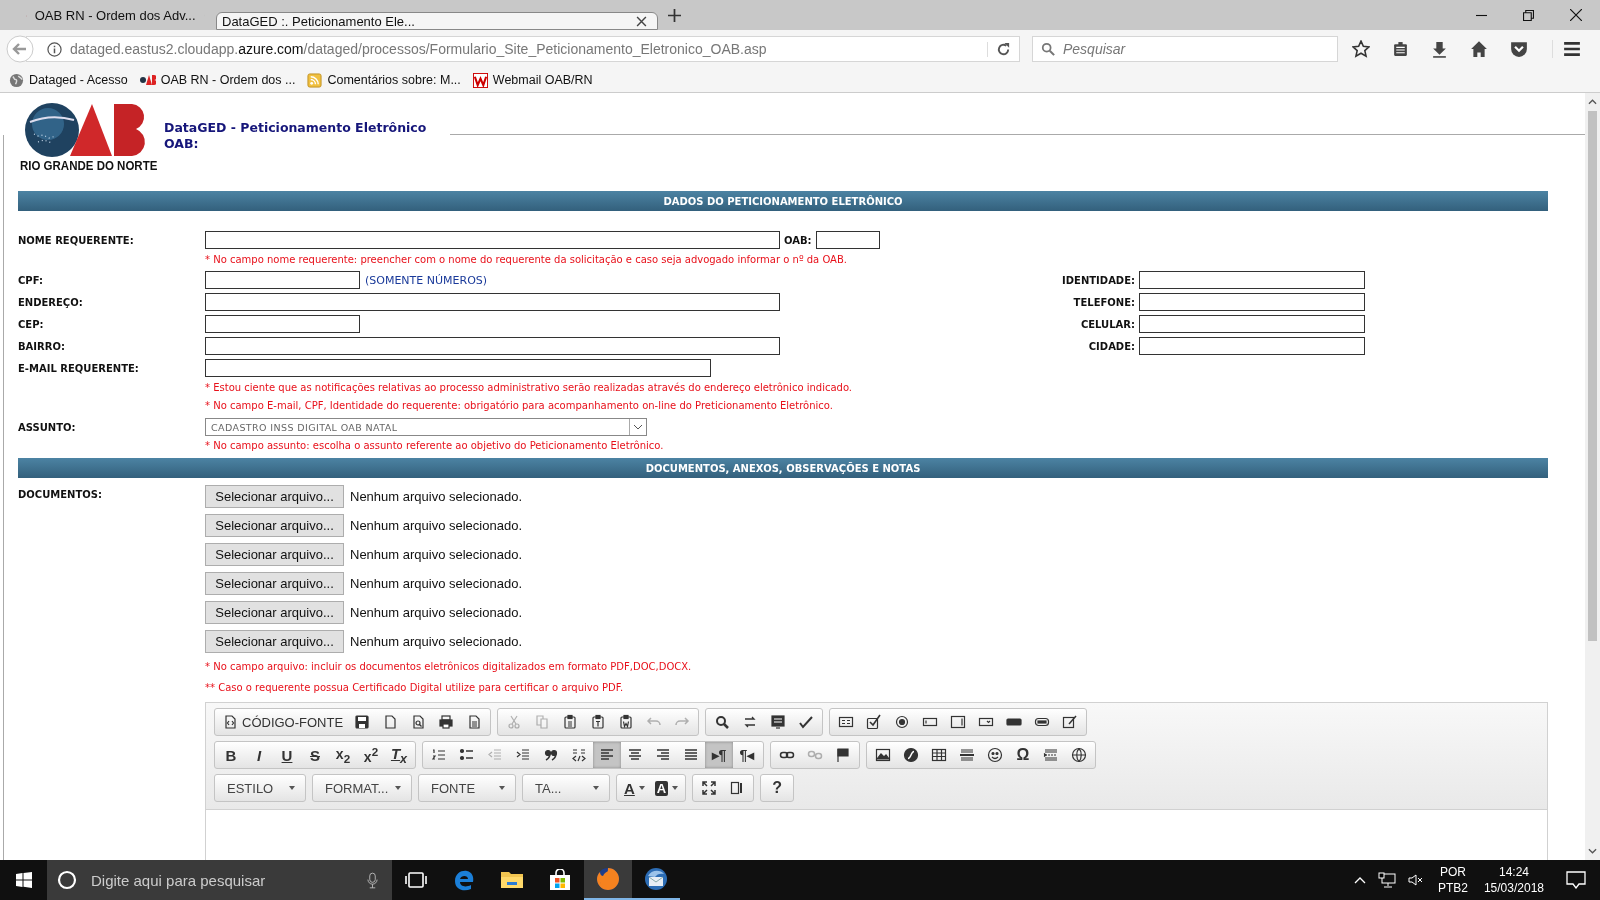 Image resolution: width=1600 pixels, height=900 pixels. Describe the element at coordinates (467, 788) in the screenshot. I see `combo-button: FONTE` at that location.